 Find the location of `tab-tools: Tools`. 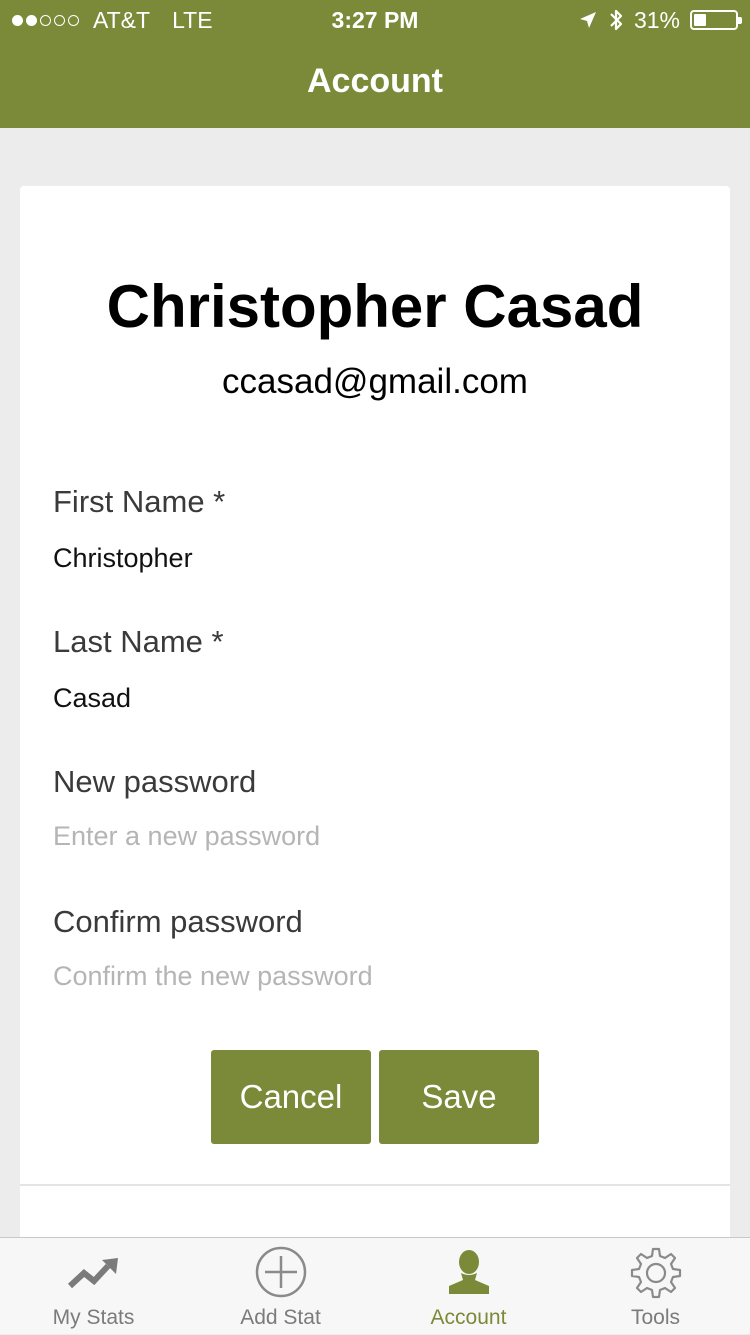

tab-tools: Tools is located at coordinates (655, 1286).